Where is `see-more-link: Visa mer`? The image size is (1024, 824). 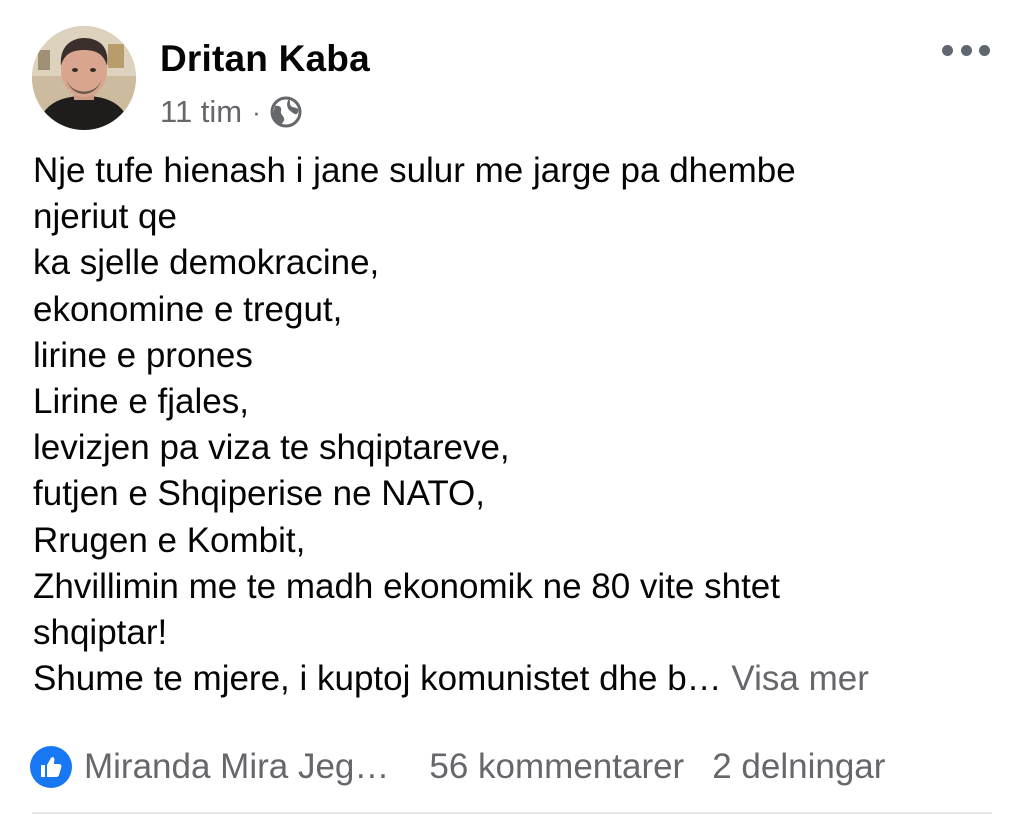
see-more-link: Visa mer is located at coordinates (799, 678).